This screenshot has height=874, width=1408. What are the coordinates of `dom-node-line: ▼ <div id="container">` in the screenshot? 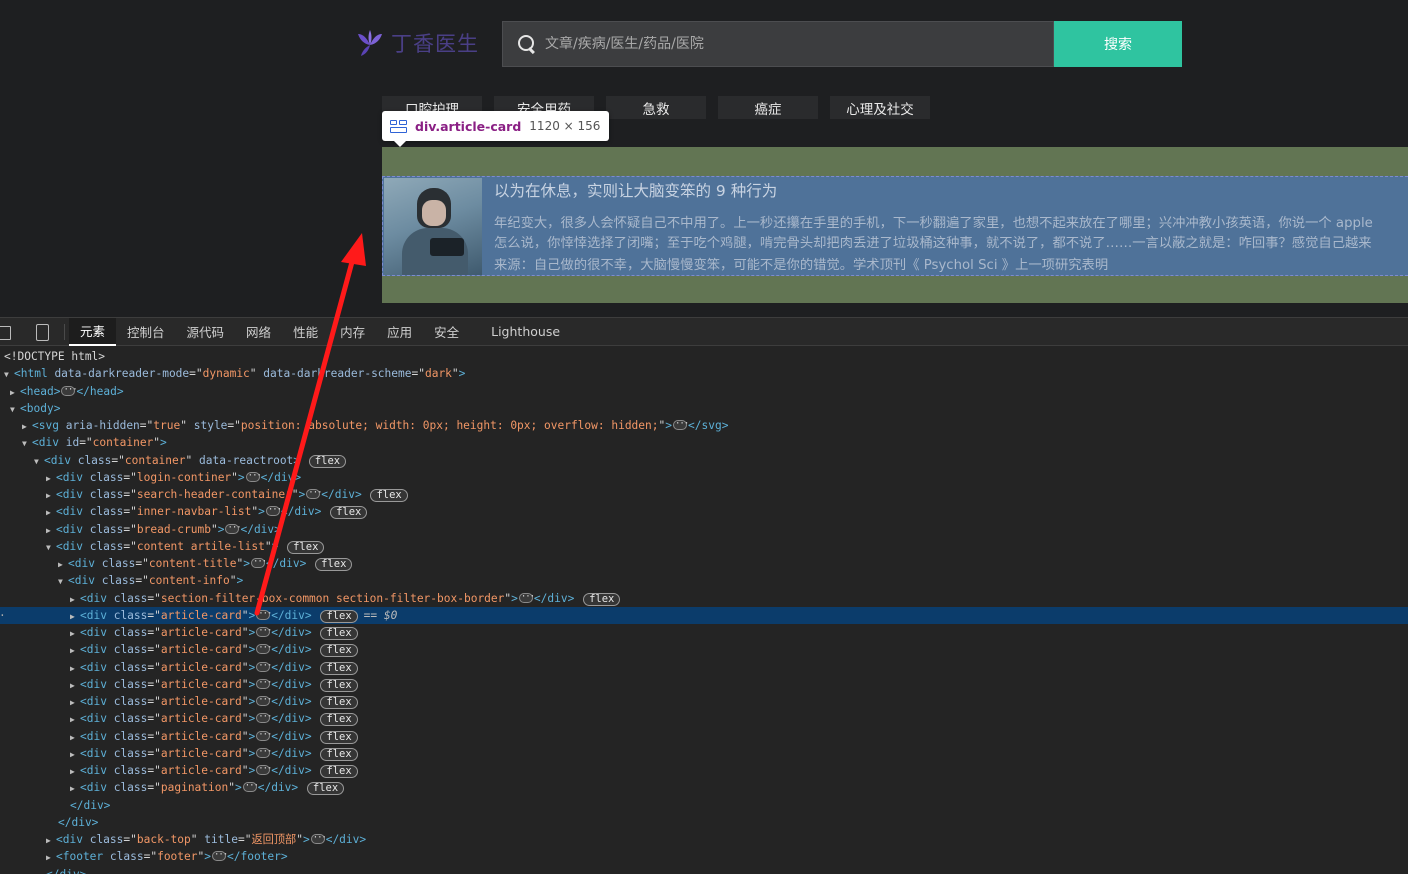 It's located at (704, 442).